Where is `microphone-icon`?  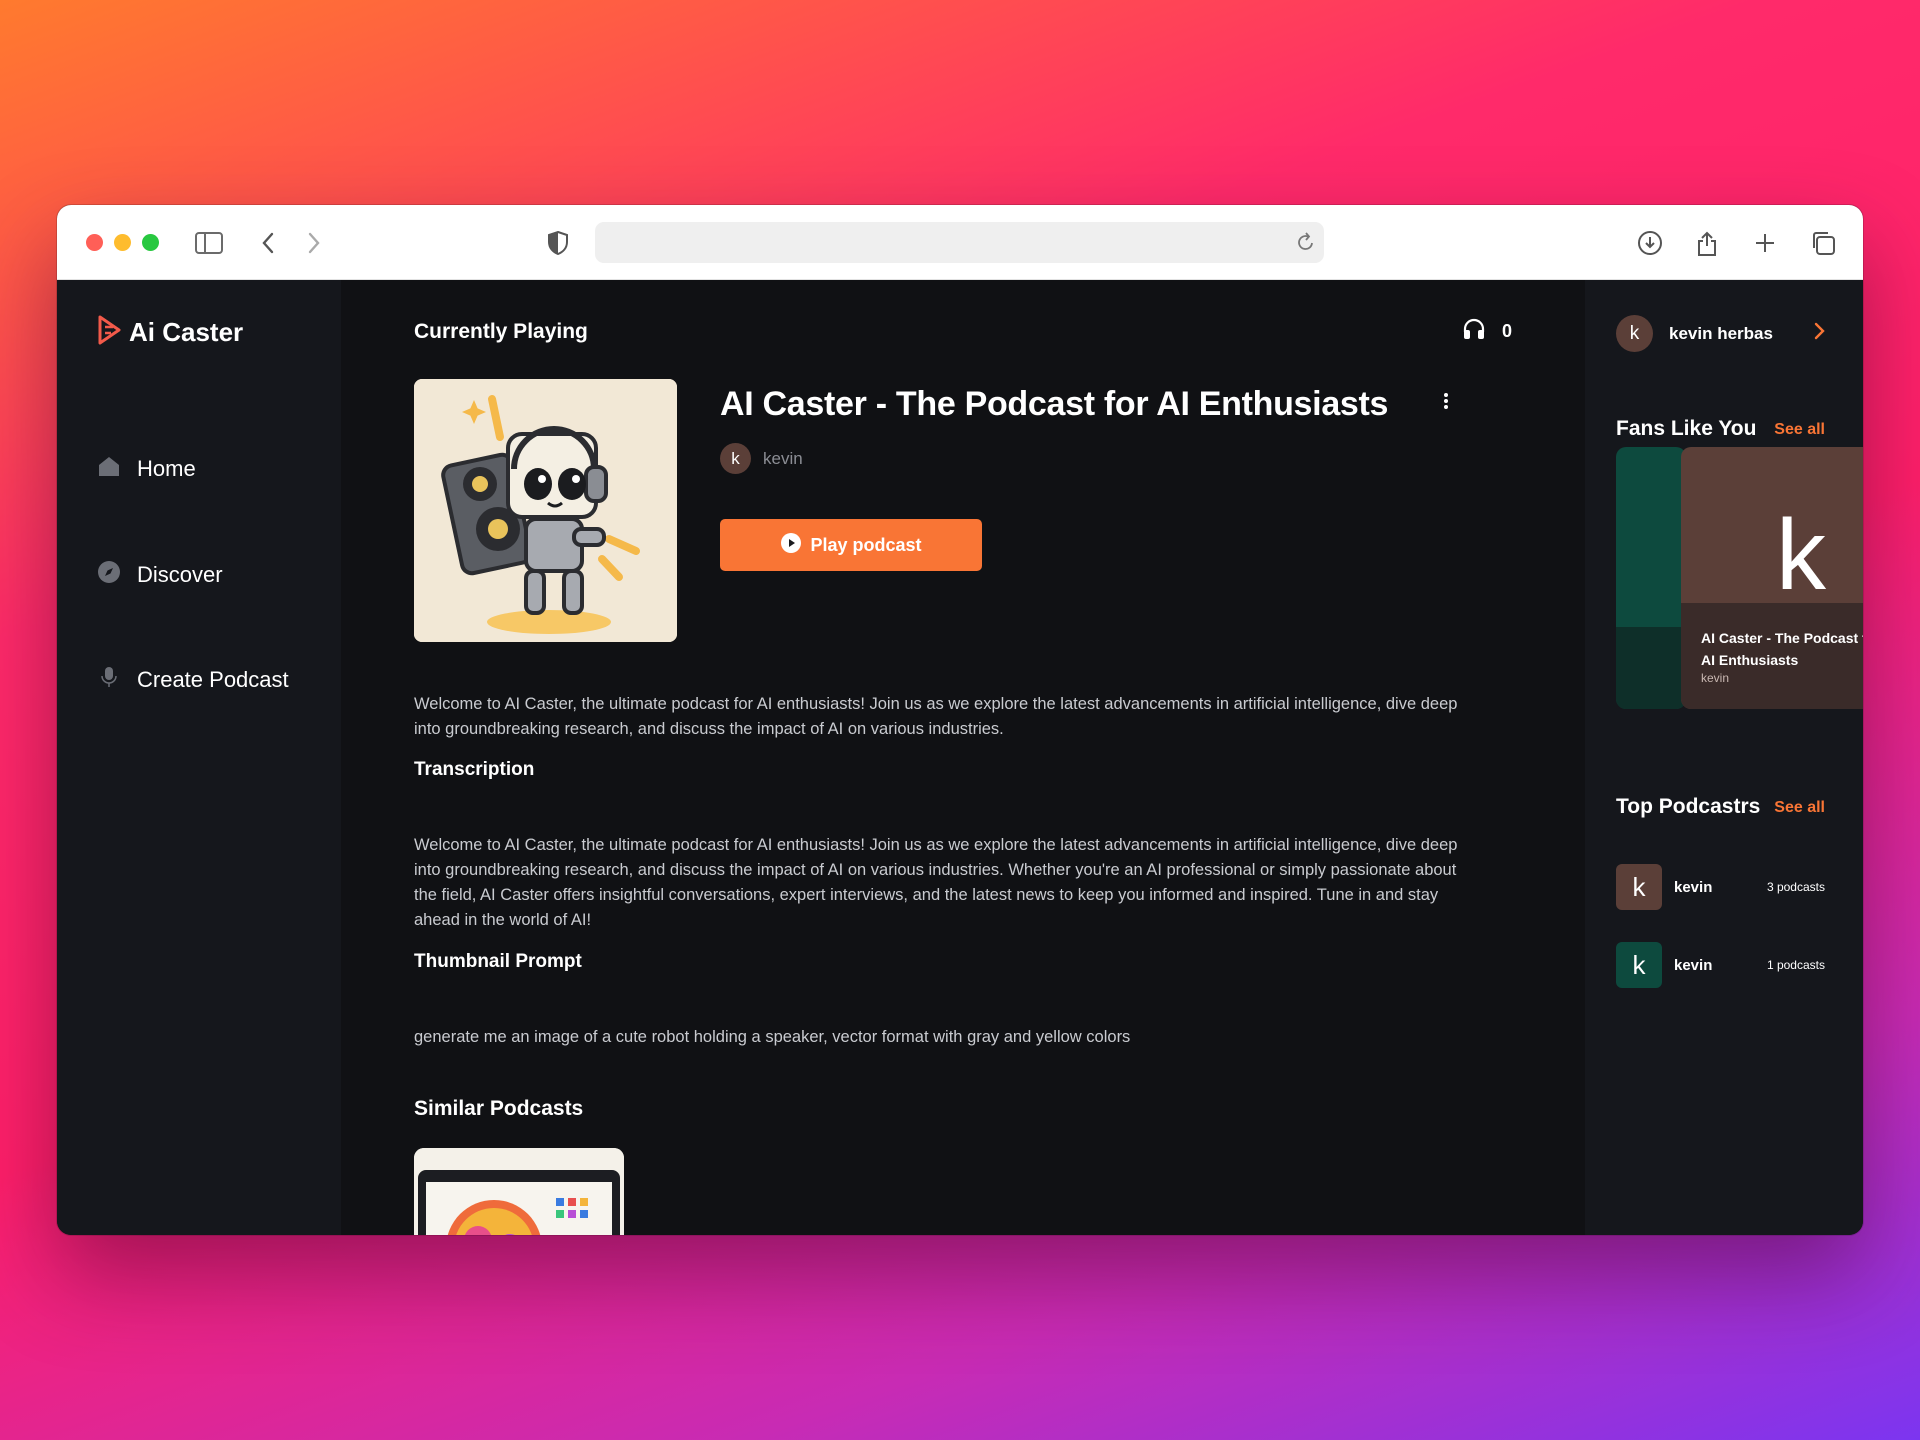
microphone-icon is located at coordinates (109, 680).